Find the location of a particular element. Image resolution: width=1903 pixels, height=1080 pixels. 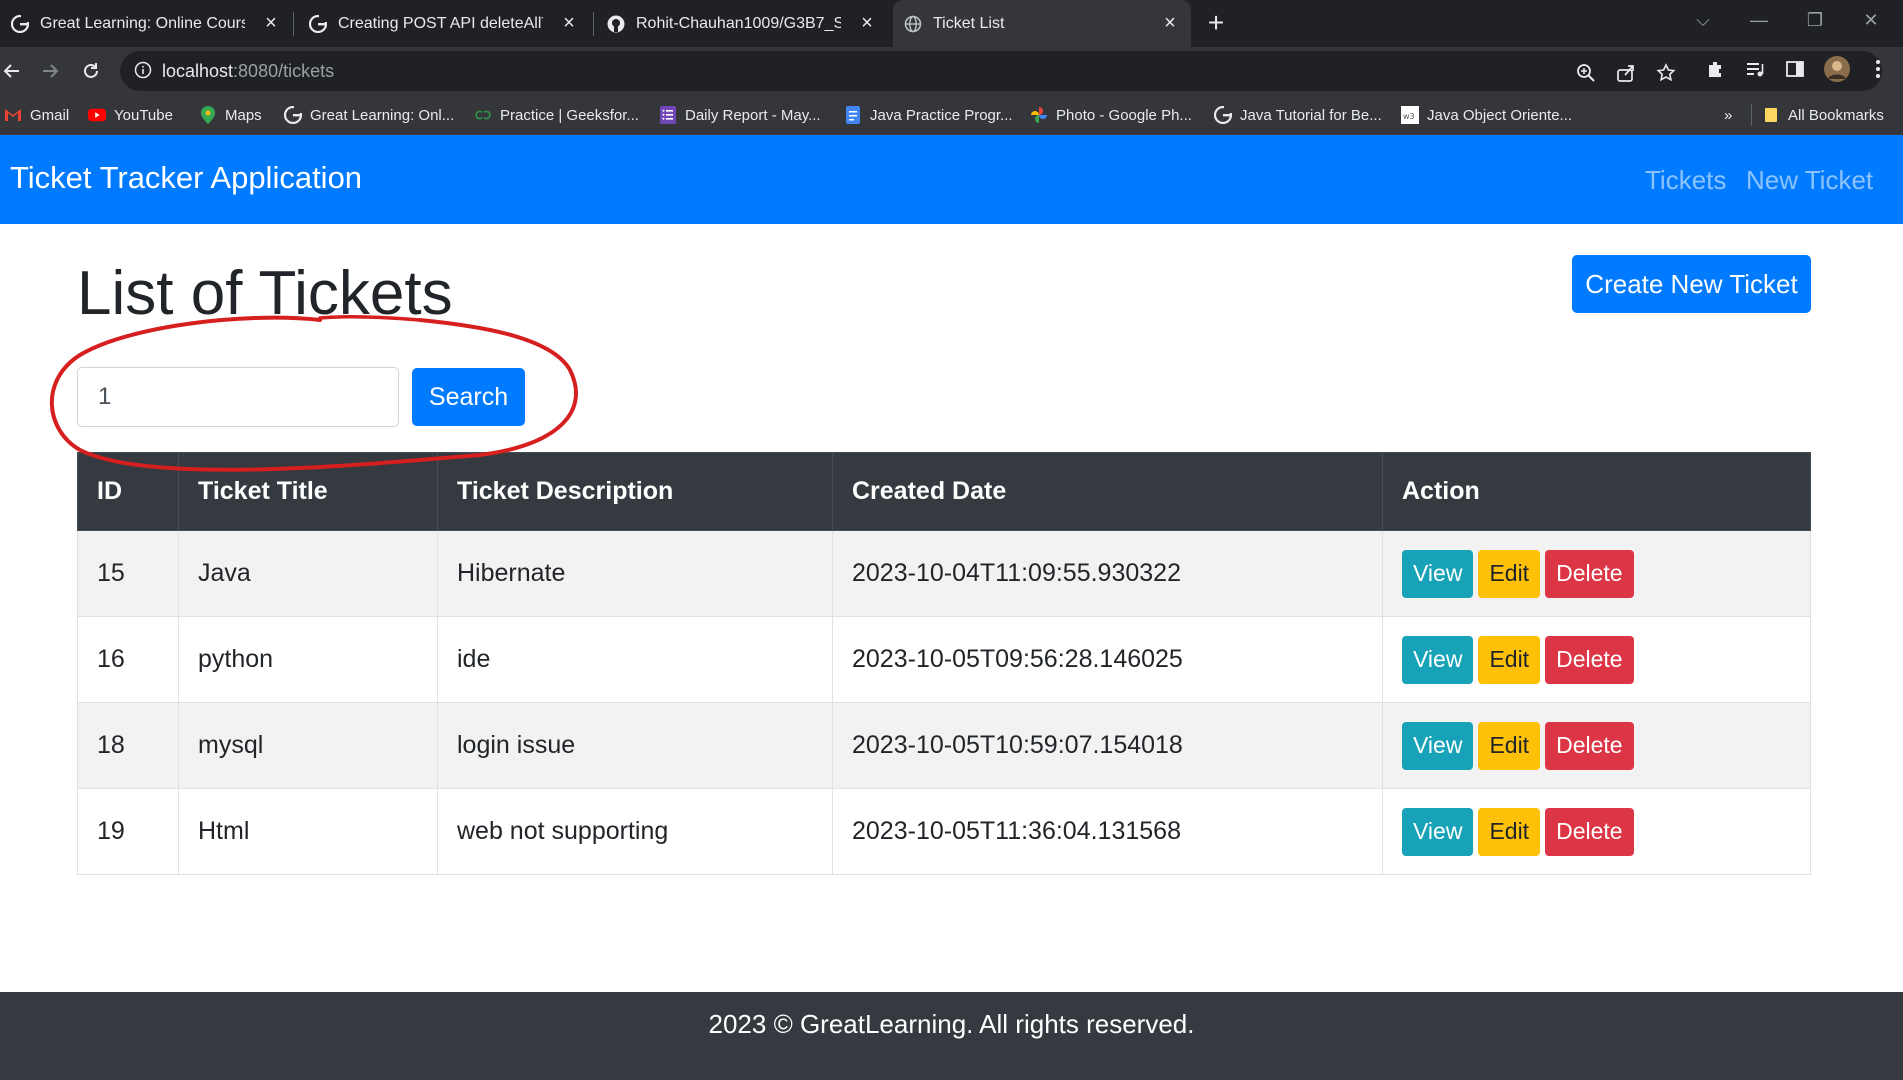

media-control-icon is located at coordinates (1755, 69).